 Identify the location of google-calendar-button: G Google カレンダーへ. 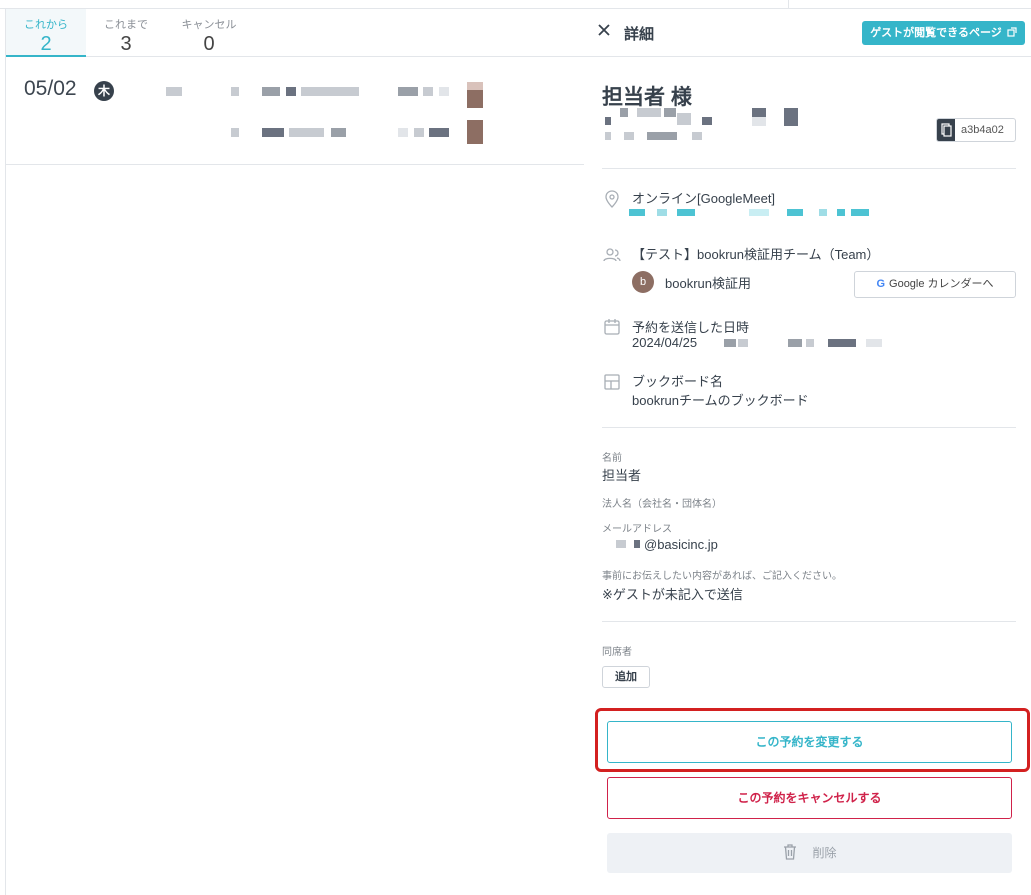
(935, 284).